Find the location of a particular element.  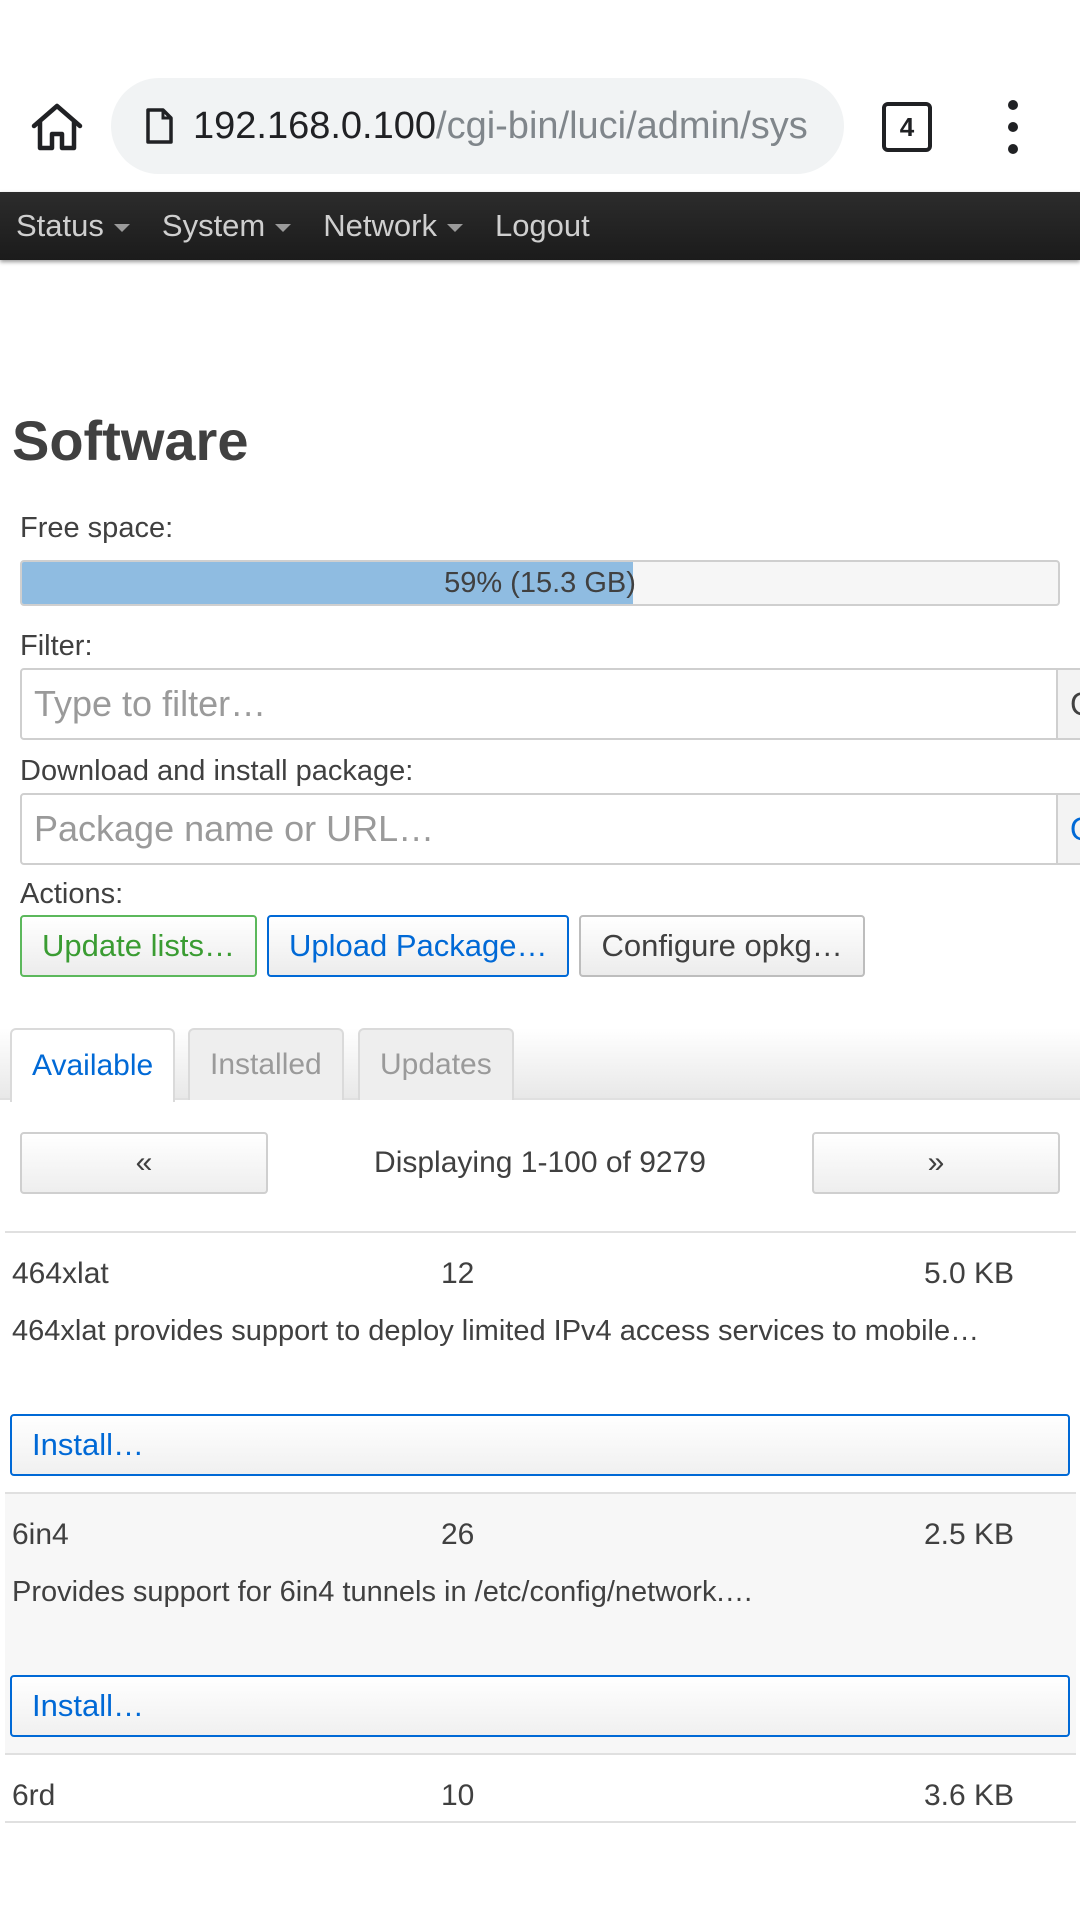

package-url-input is located at coordinates (539, 829).